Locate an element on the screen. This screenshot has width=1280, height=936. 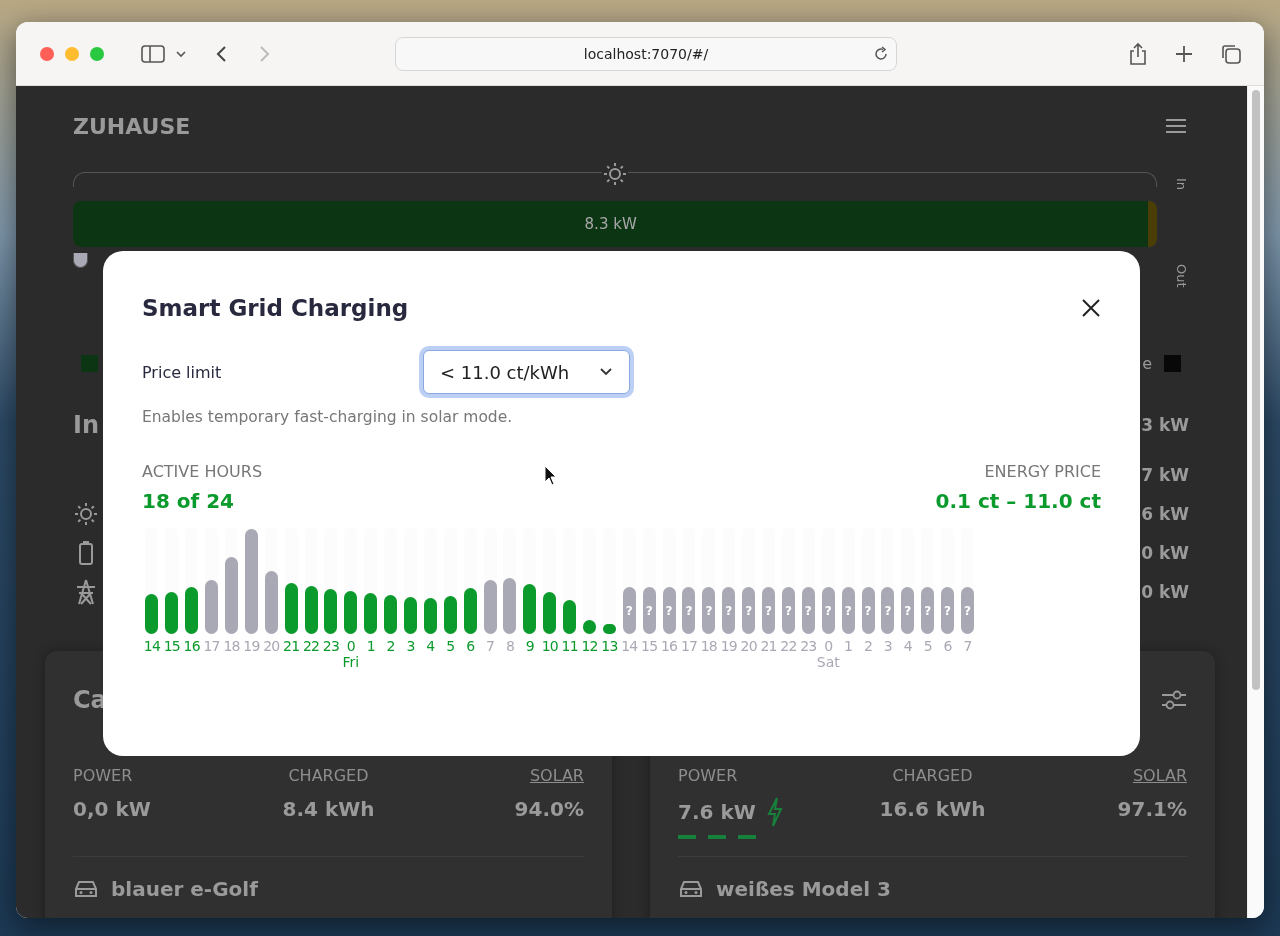
section-title: In is located at coordinates (86, 425).